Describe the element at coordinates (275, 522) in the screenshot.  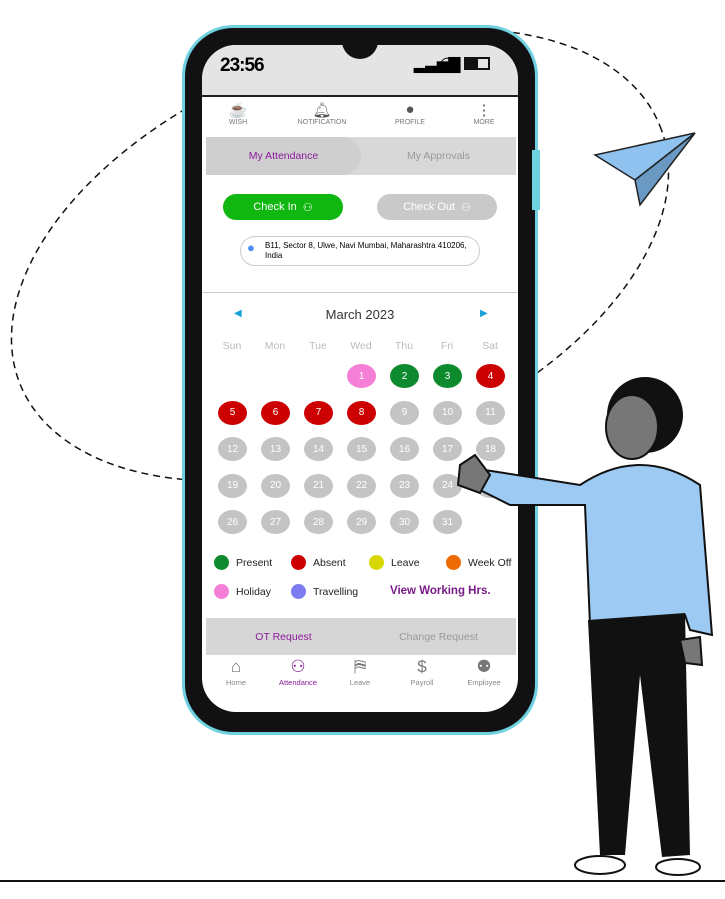
I see `calendar-day: 27` at that location.